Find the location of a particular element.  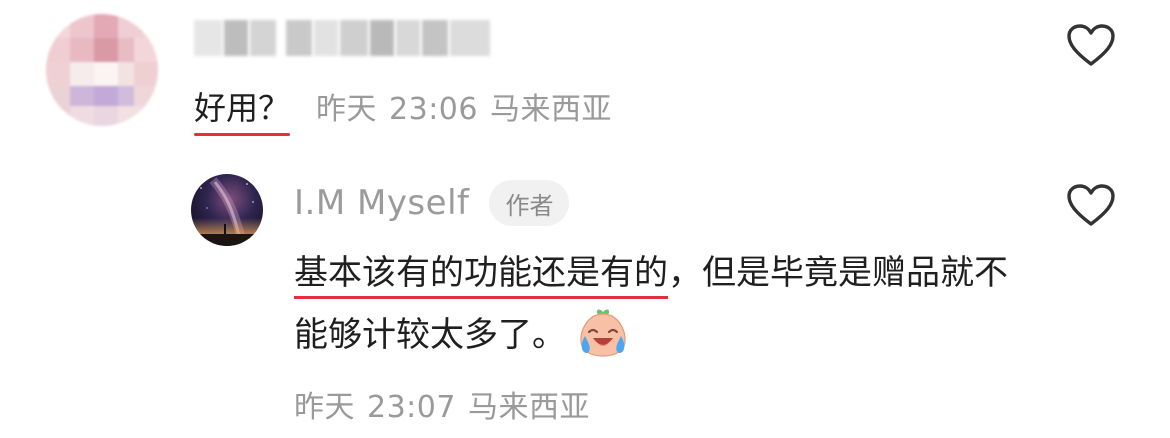

author-badge: 作者 is located at coordinates (529, 203).